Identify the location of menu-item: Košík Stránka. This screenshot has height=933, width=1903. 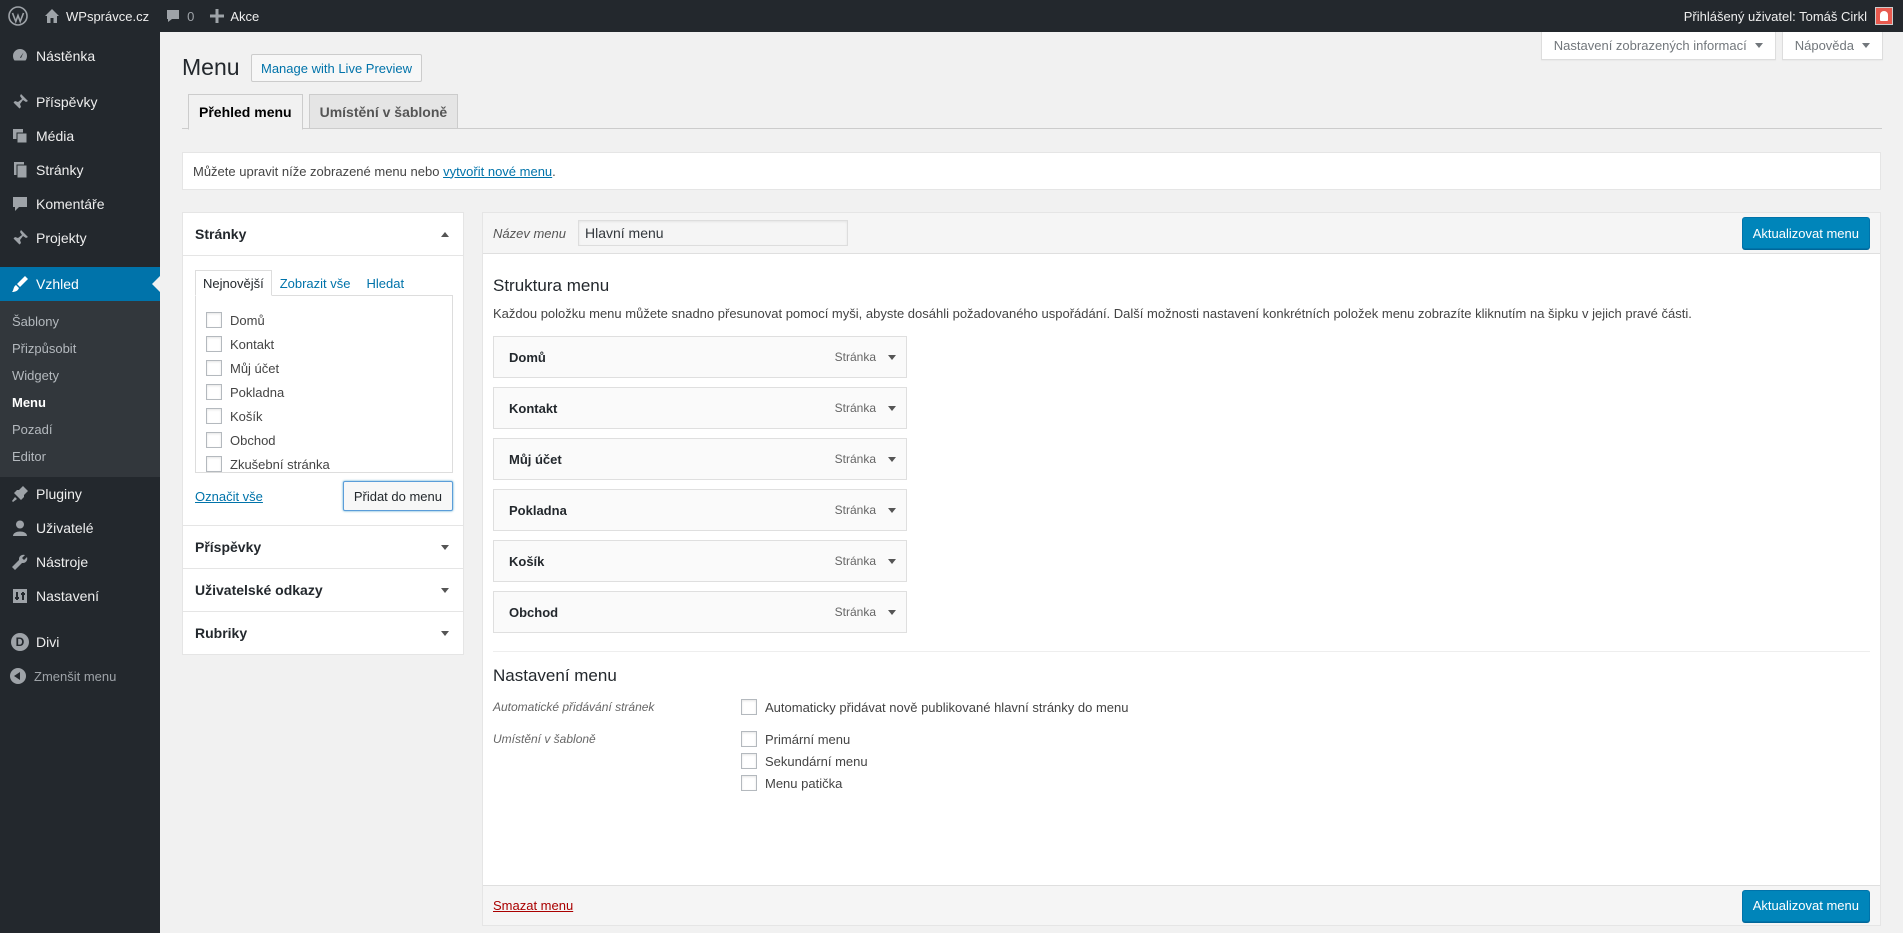
(700, 561).